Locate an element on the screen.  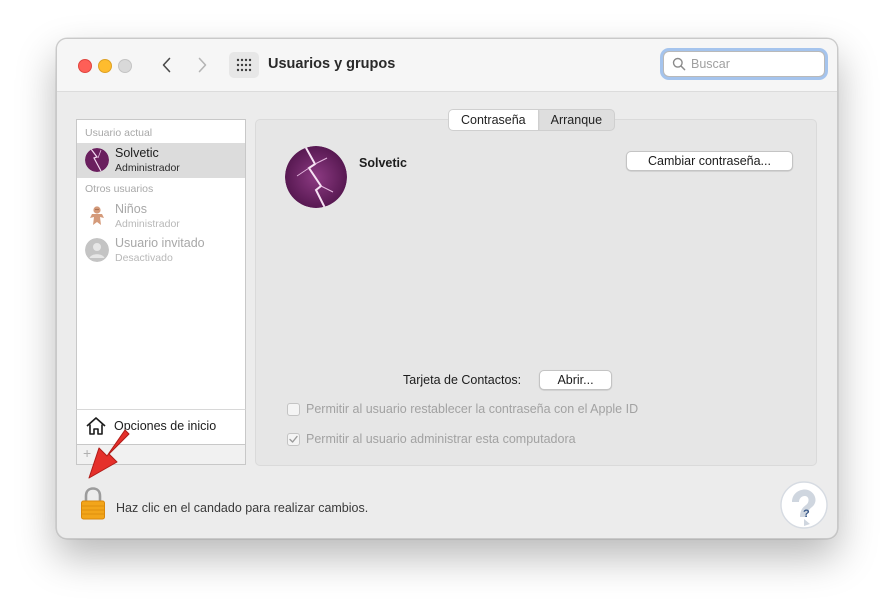
other-users-section-label: Otros usuarios is located at coordinates (119, 189).